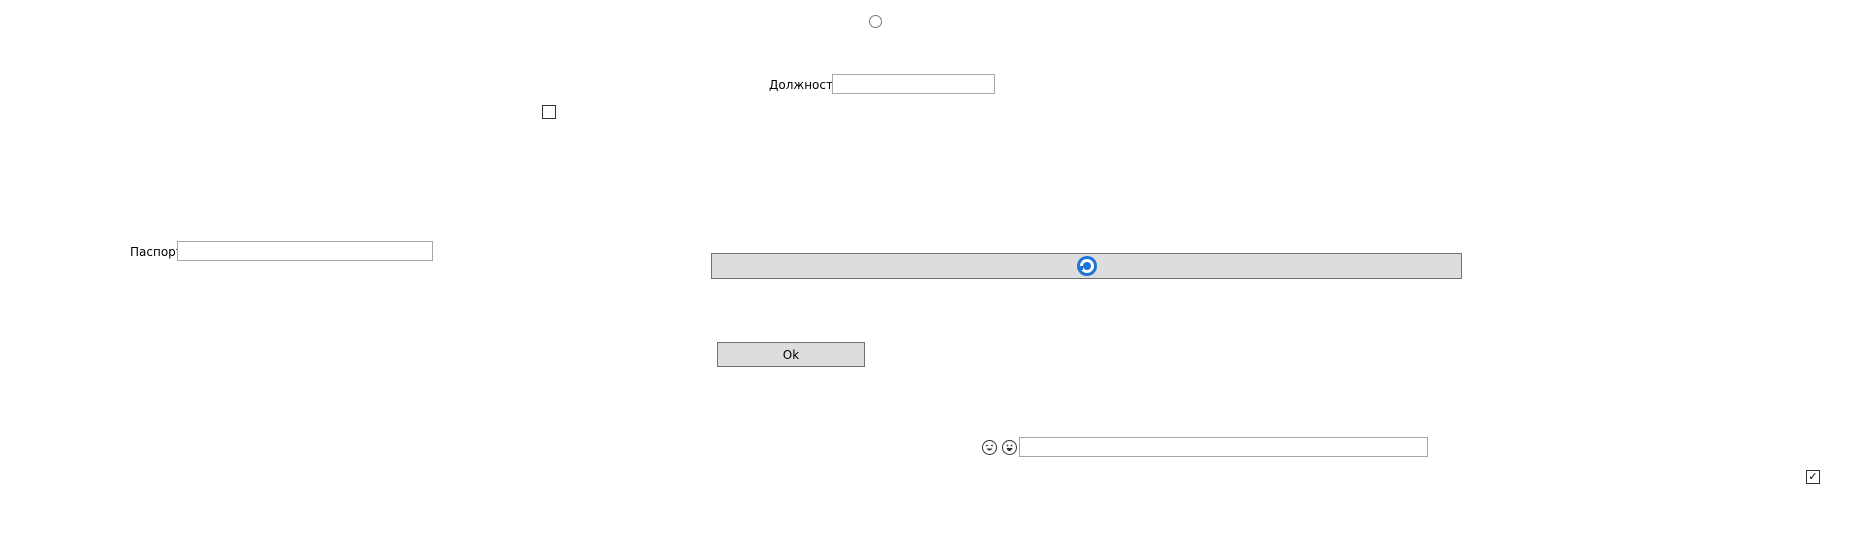 The image size is (1859, 540). Describe the element at coordinates (305, 251) in the screenshot. I see `passport-input` at that location.